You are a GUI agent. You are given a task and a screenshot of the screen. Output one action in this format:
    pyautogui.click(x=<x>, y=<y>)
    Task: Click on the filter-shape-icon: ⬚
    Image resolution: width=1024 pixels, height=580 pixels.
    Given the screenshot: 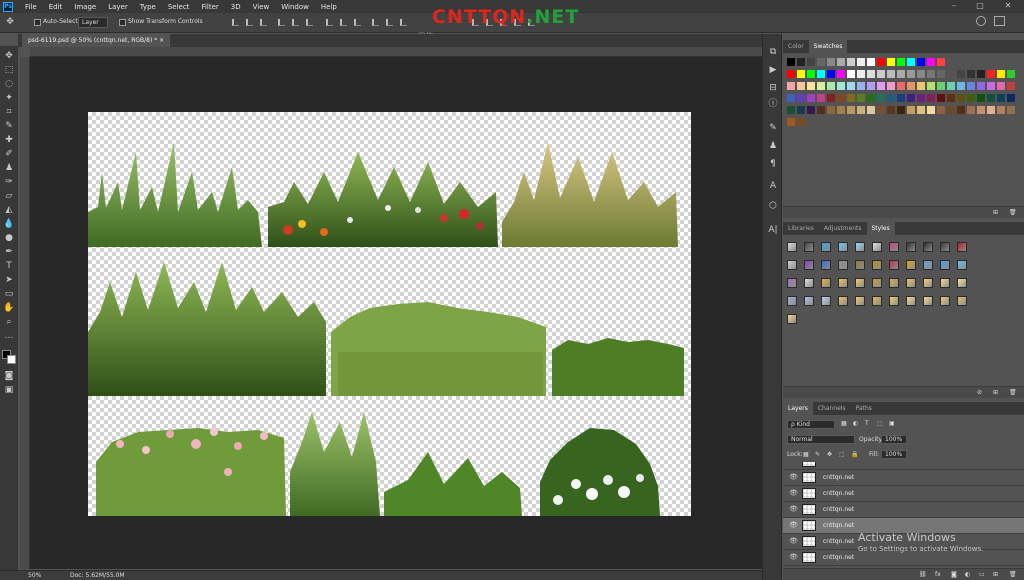 What is the action you would take?
    pyautogui.click(x=880, y=423)
    